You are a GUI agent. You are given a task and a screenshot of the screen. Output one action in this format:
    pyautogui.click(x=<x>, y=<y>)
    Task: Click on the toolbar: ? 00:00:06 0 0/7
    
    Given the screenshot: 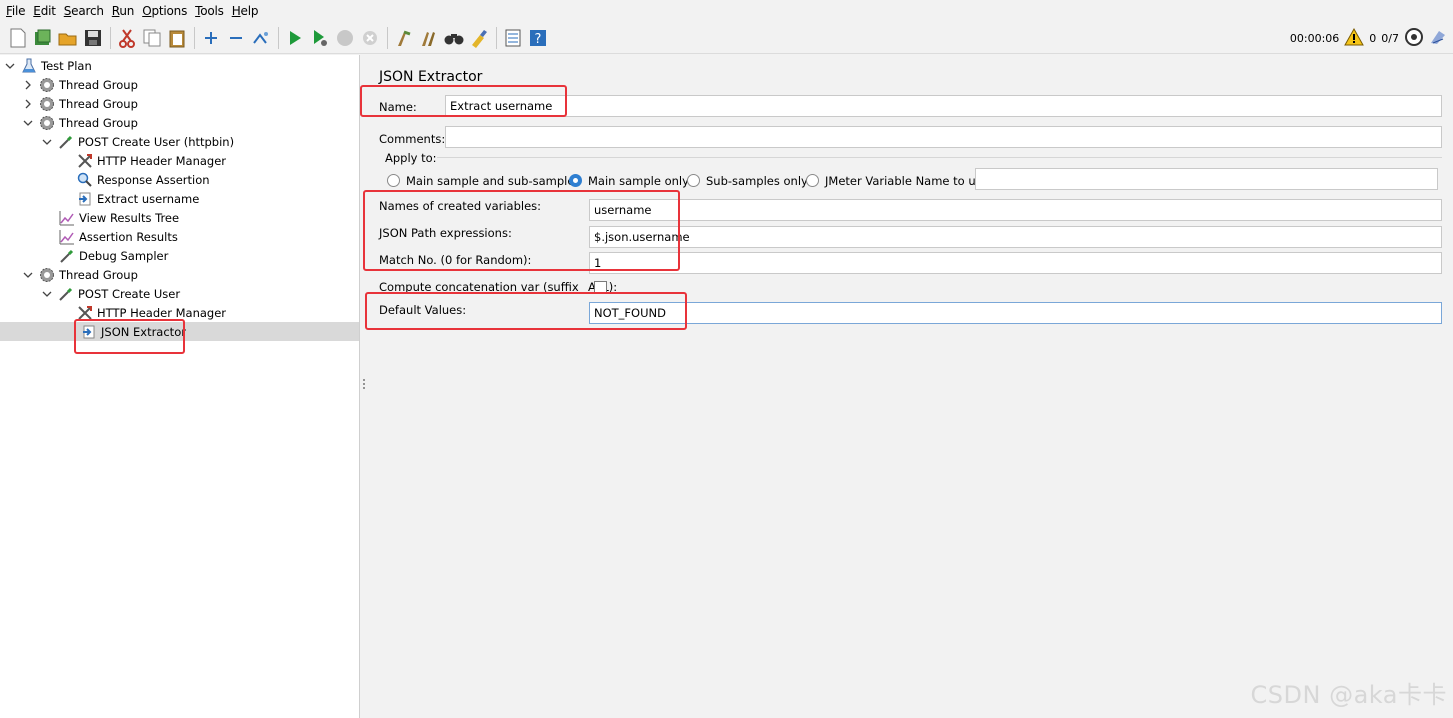 What is the action you would take?
    pyautogui.click(x=726, y=38)
    